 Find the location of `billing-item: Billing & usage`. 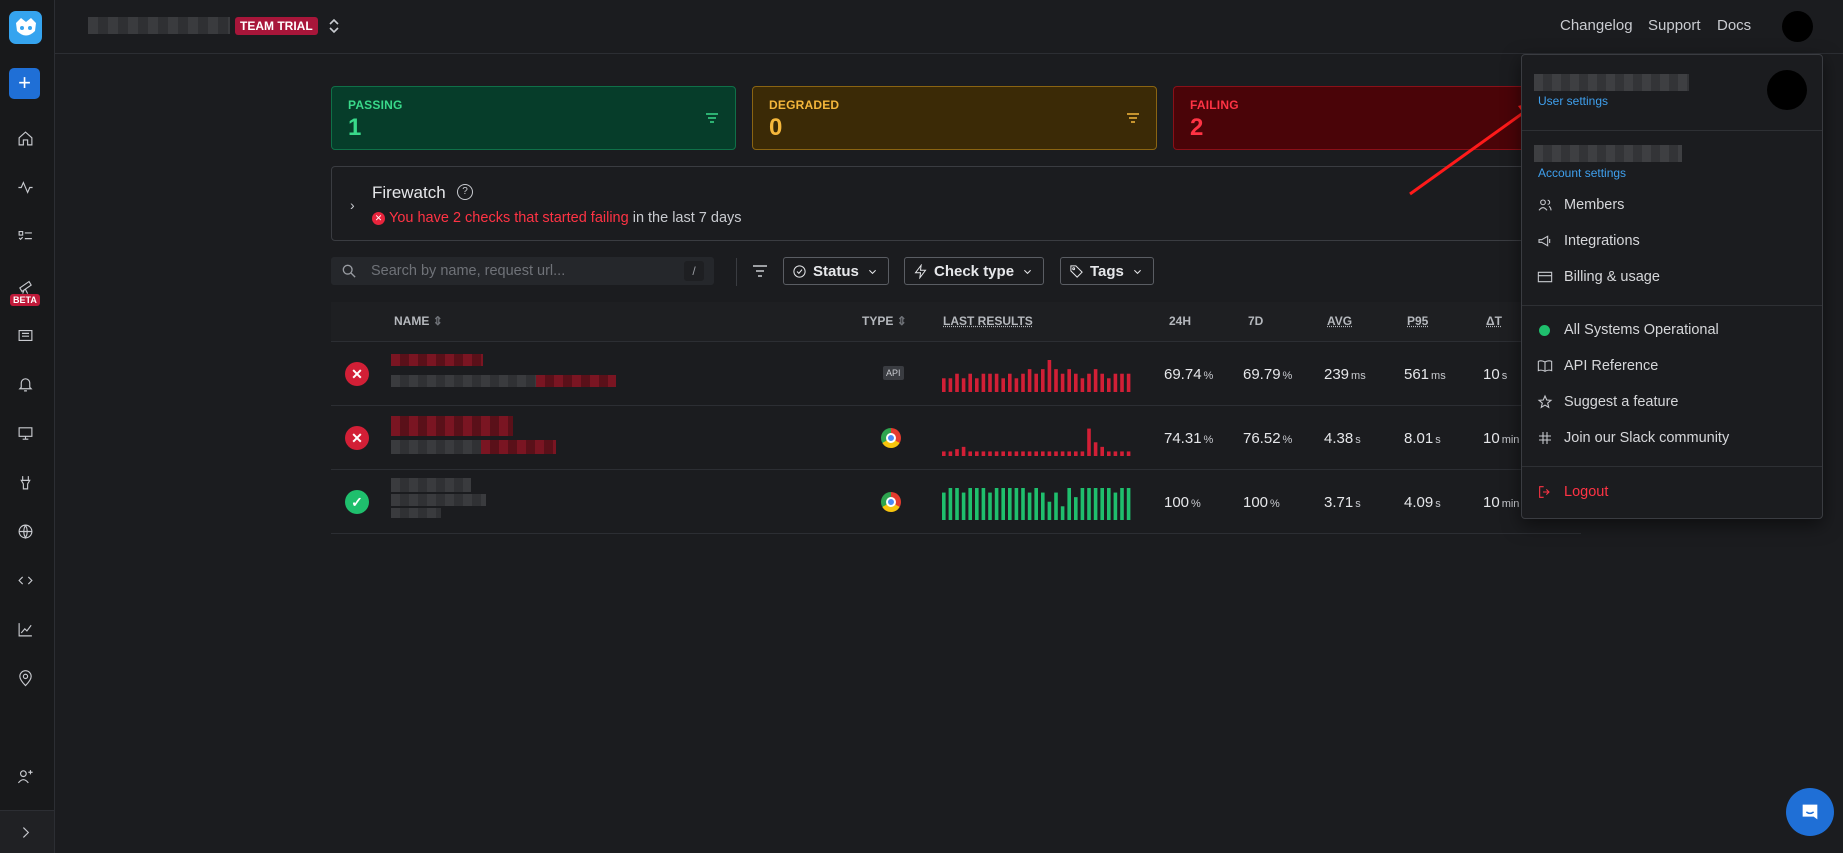

billing-item: Billing & usage is located at coordinates (1598, 277).